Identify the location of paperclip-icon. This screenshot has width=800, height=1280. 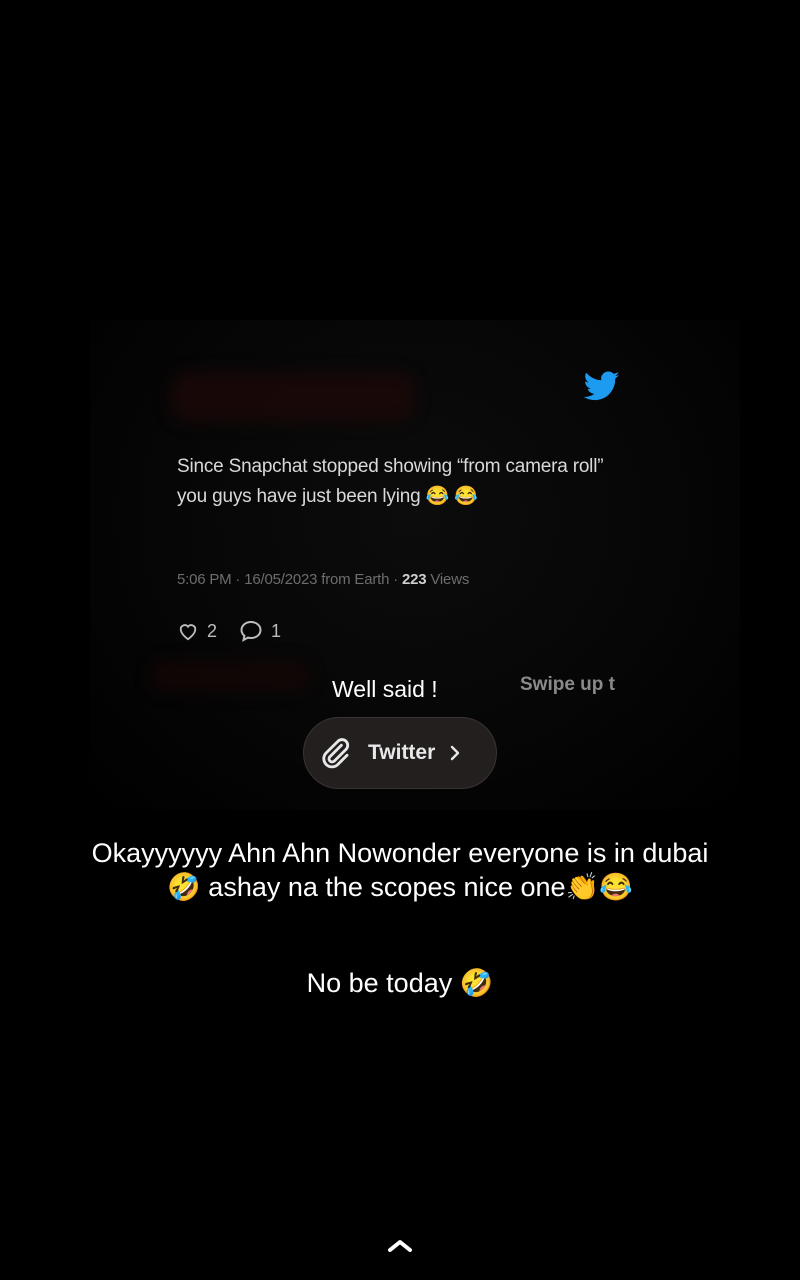
(336, 753).